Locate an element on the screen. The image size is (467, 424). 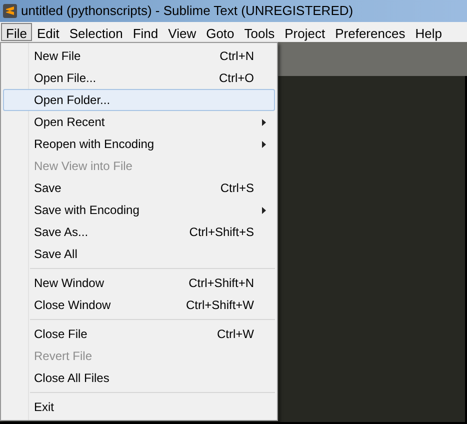
menu-item: Save As... Ctrl+Shift+S is located at coordinates (139, 232).